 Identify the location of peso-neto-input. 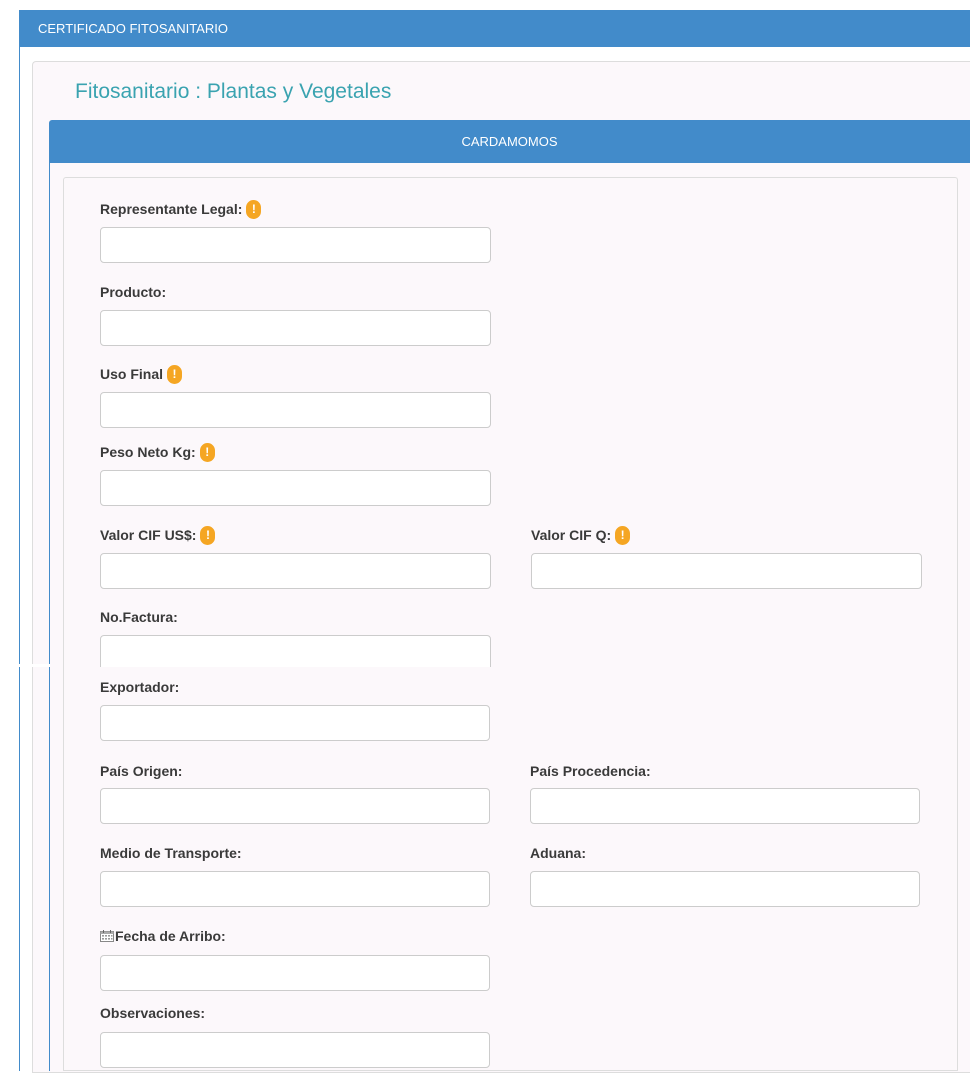
(295, 488).